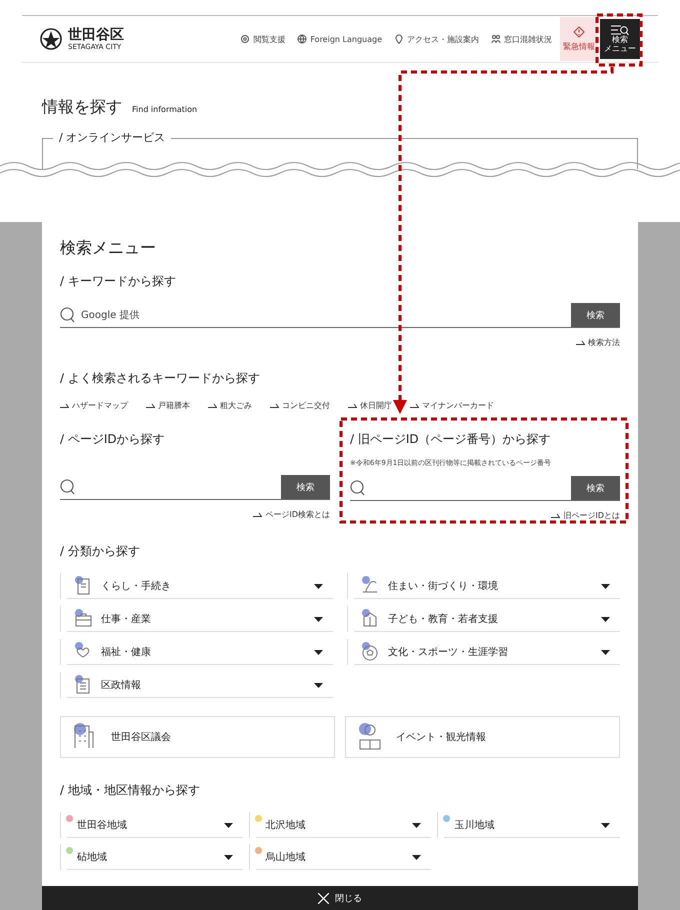  Describe the element at coordinates (196, 586) in the screenshot. I see `category-dropdown: くらし・手続き` at that location.